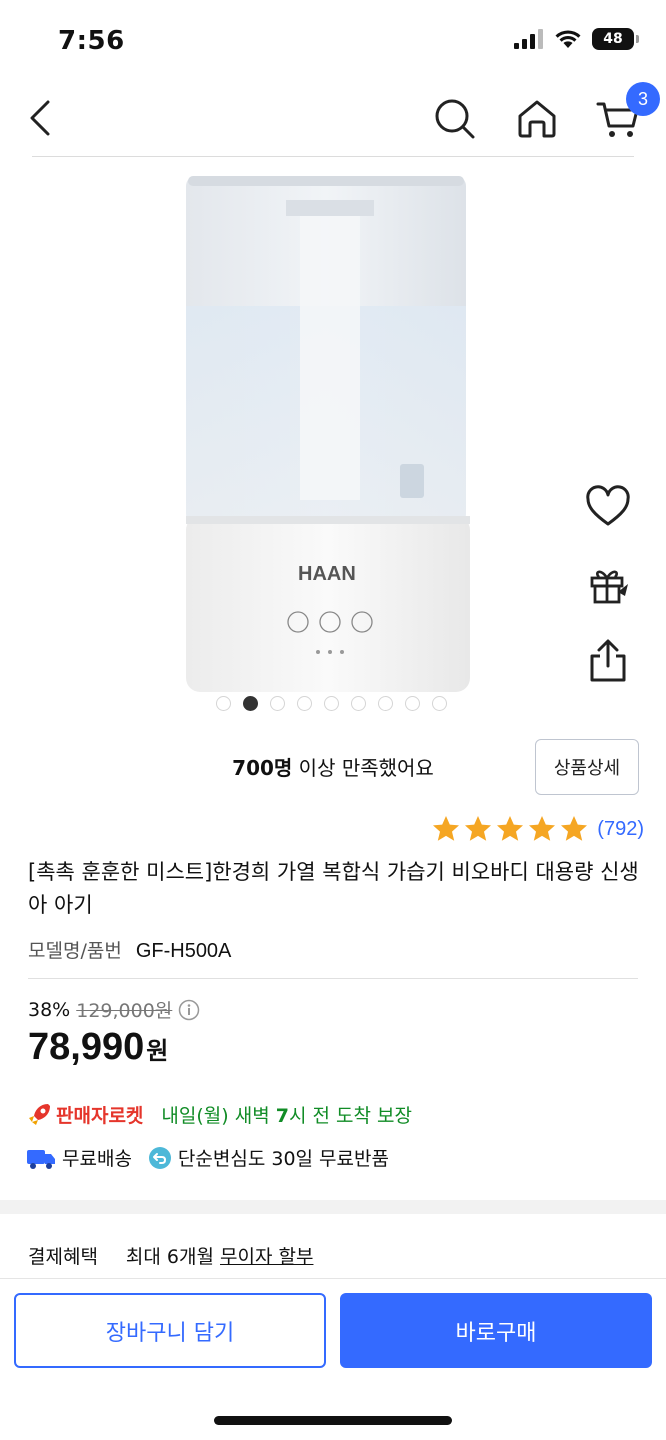  I want to click on satisfaction-text: 이상 만족했어요, so click(363, 768).